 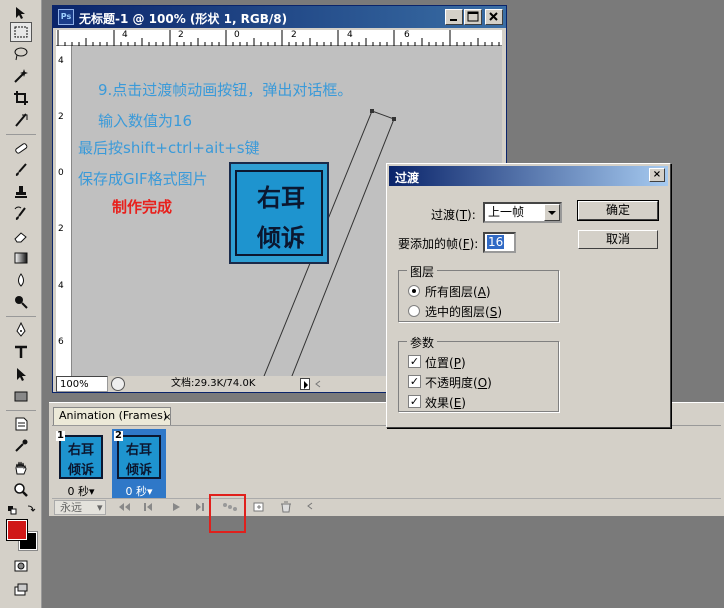 I want to click on all-layers-label: 所有图层(A), so click(x=458, y=291).